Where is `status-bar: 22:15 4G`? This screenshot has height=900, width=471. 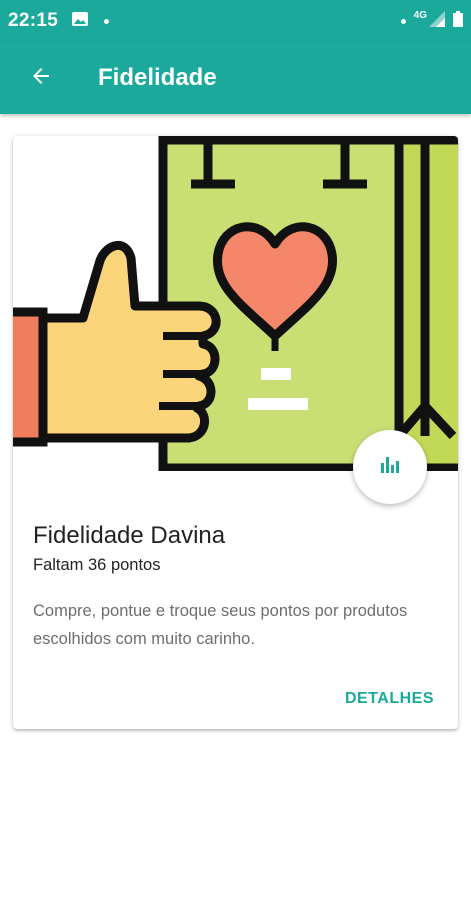 status-bar: 22:15 4G is located at coordinates (235, 21).